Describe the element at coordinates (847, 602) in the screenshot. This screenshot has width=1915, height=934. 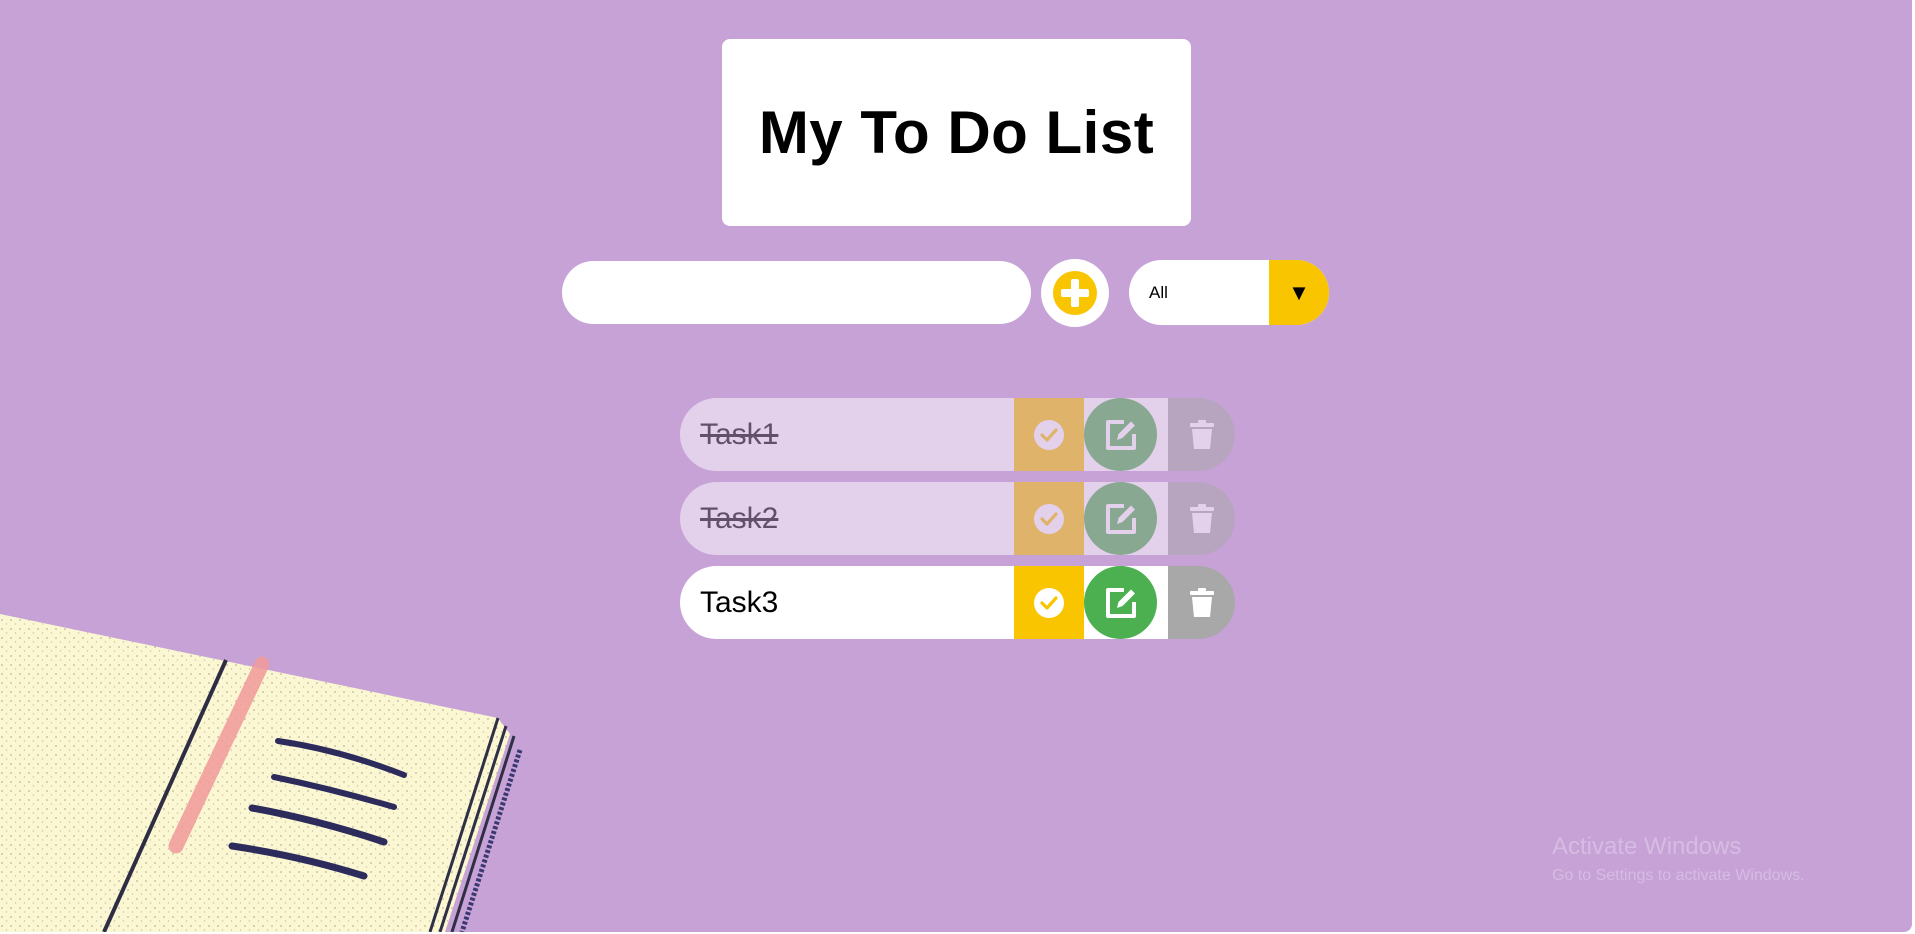
I see `task-text-container: Task3` at that location.